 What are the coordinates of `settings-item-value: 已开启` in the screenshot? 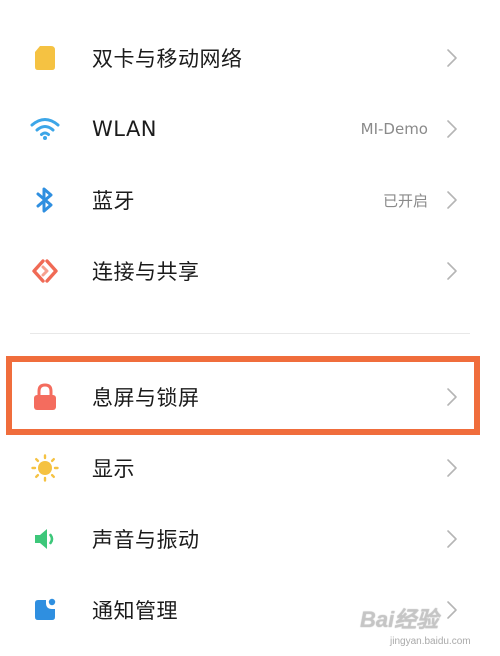 It's located at (405, 200).